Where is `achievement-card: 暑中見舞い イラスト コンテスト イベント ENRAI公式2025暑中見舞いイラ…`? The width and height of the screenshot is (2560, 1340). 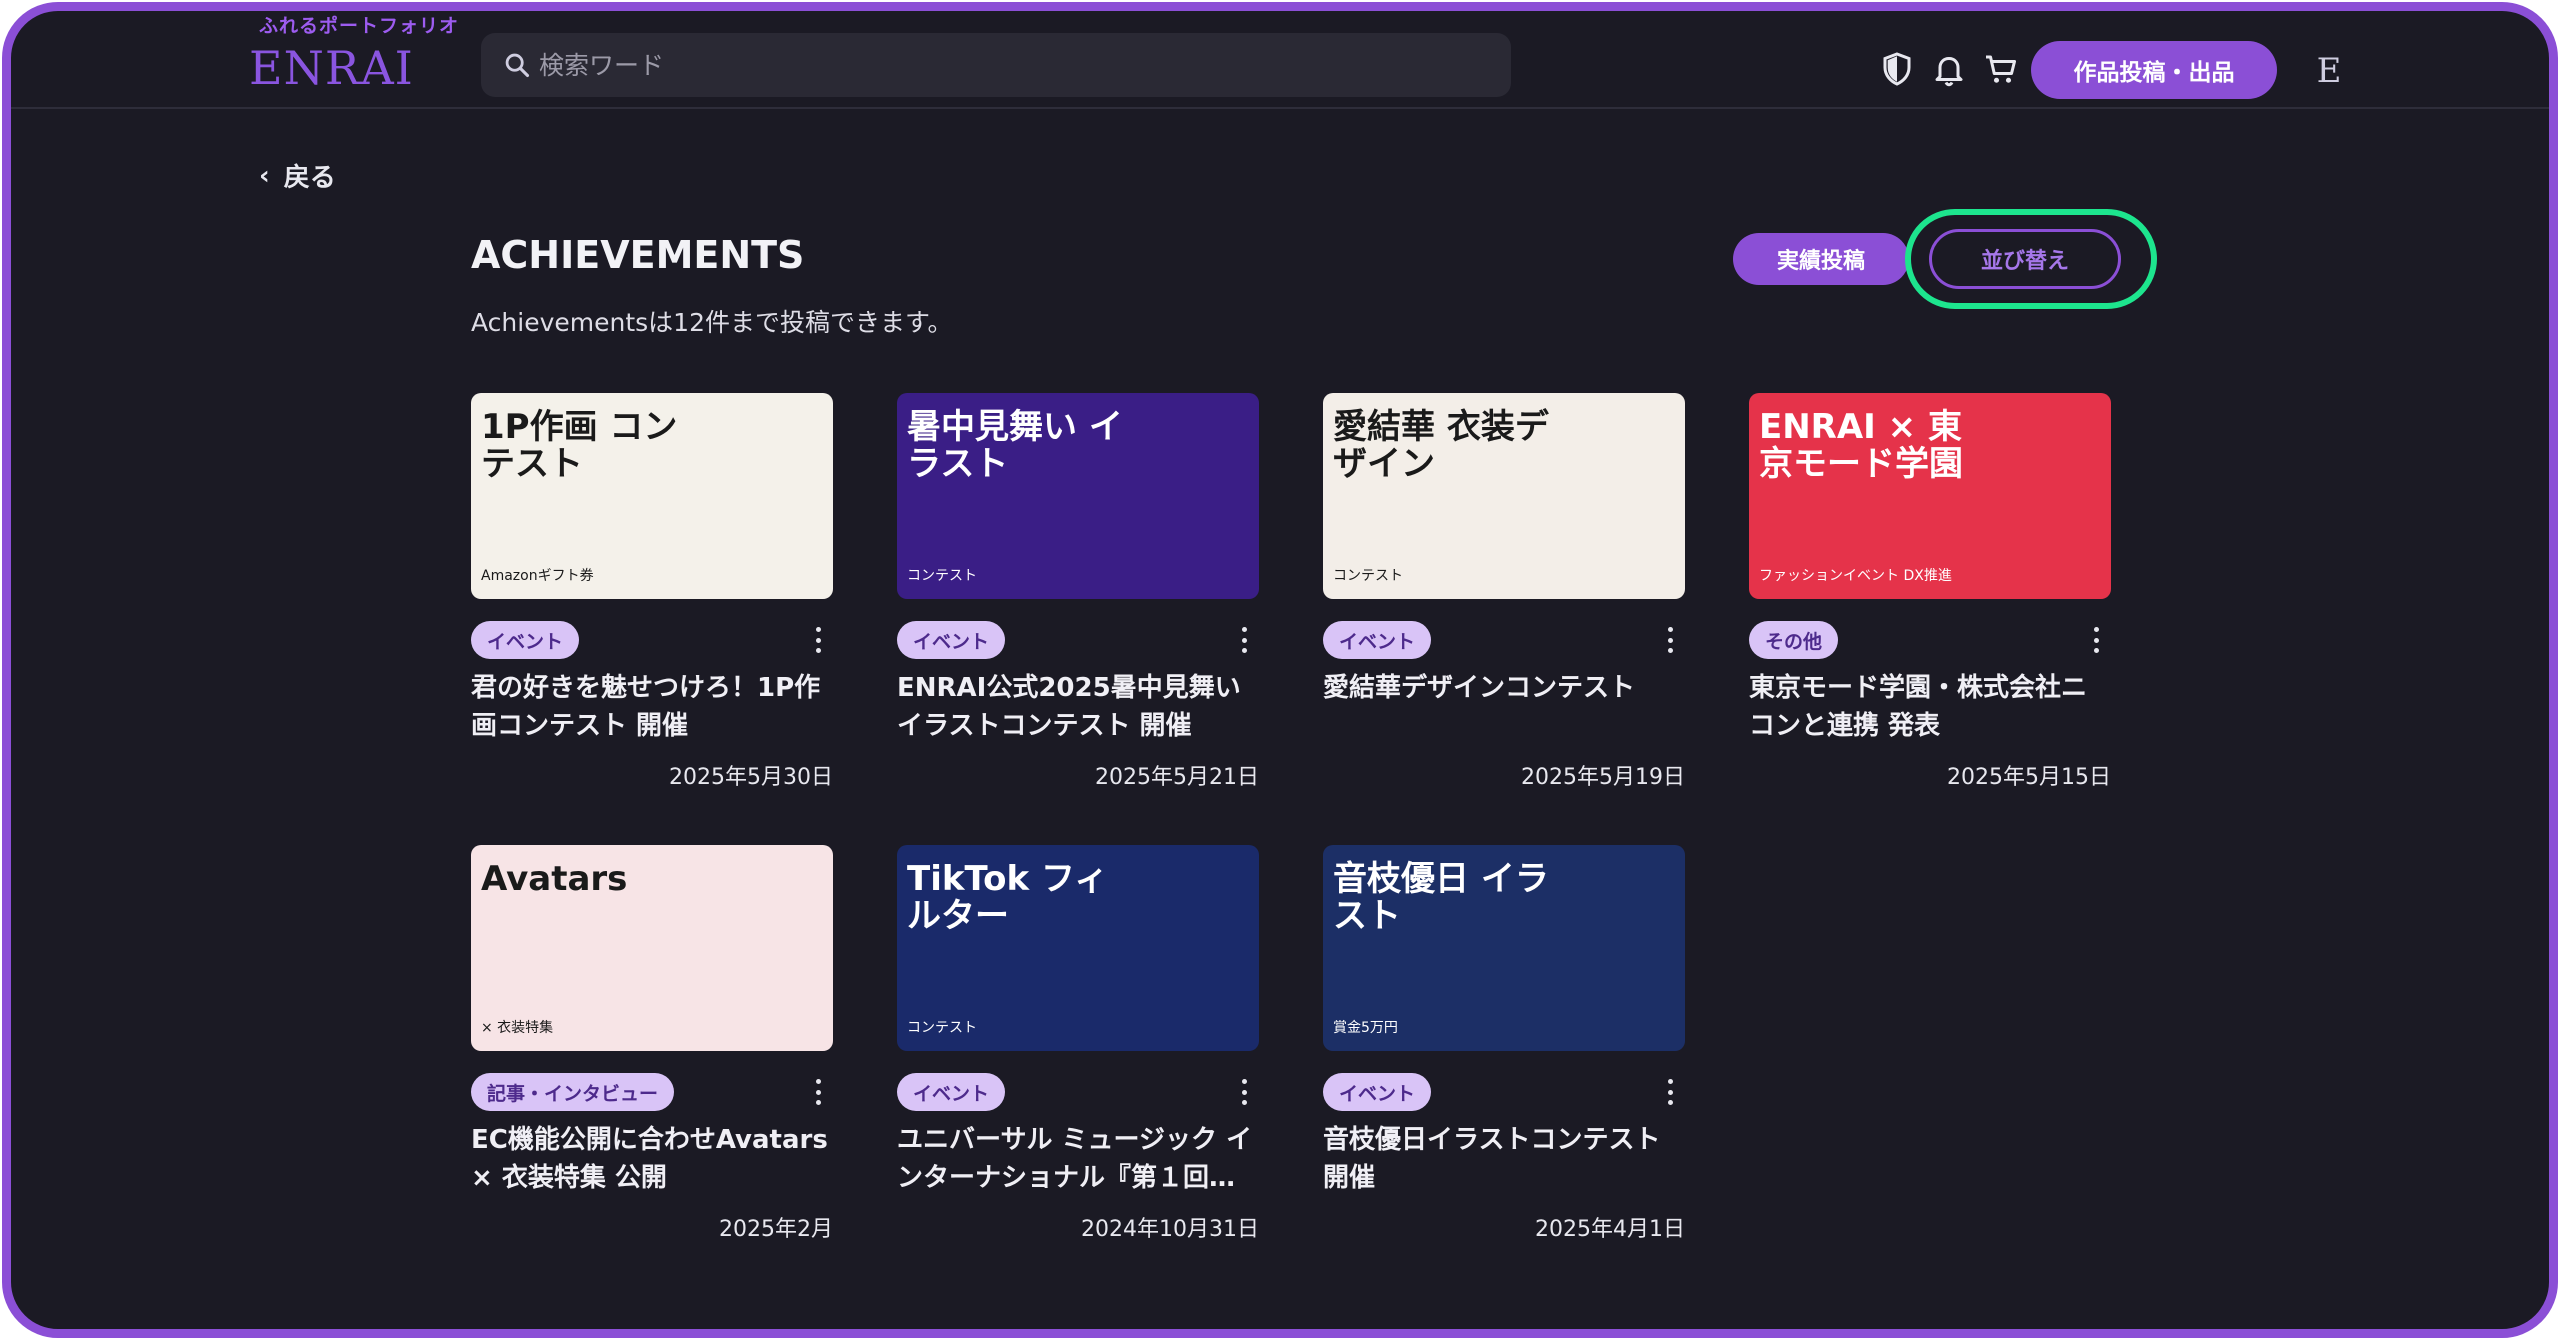
achievement-card: 暑中見舞い イラスト コンテスト イベント ENRAI公式2025暑中見舞いイラ… is located at coordinates (1078, 593).